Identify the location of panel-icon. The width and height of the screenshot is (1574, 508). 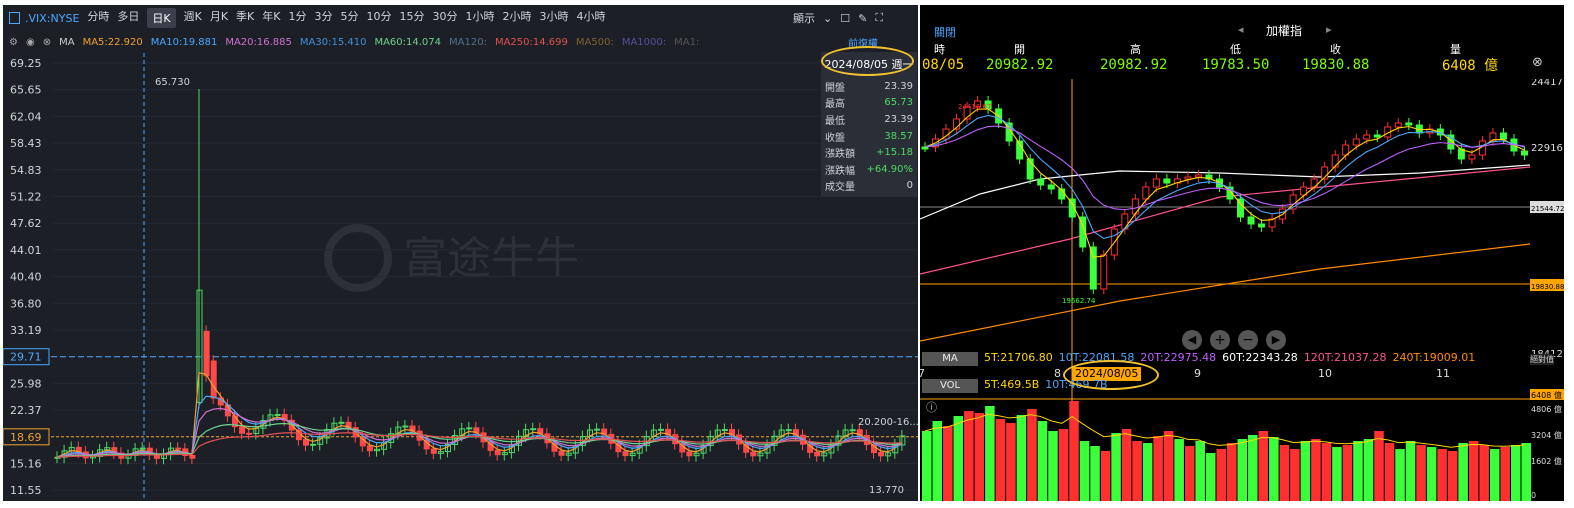
(14, 18).